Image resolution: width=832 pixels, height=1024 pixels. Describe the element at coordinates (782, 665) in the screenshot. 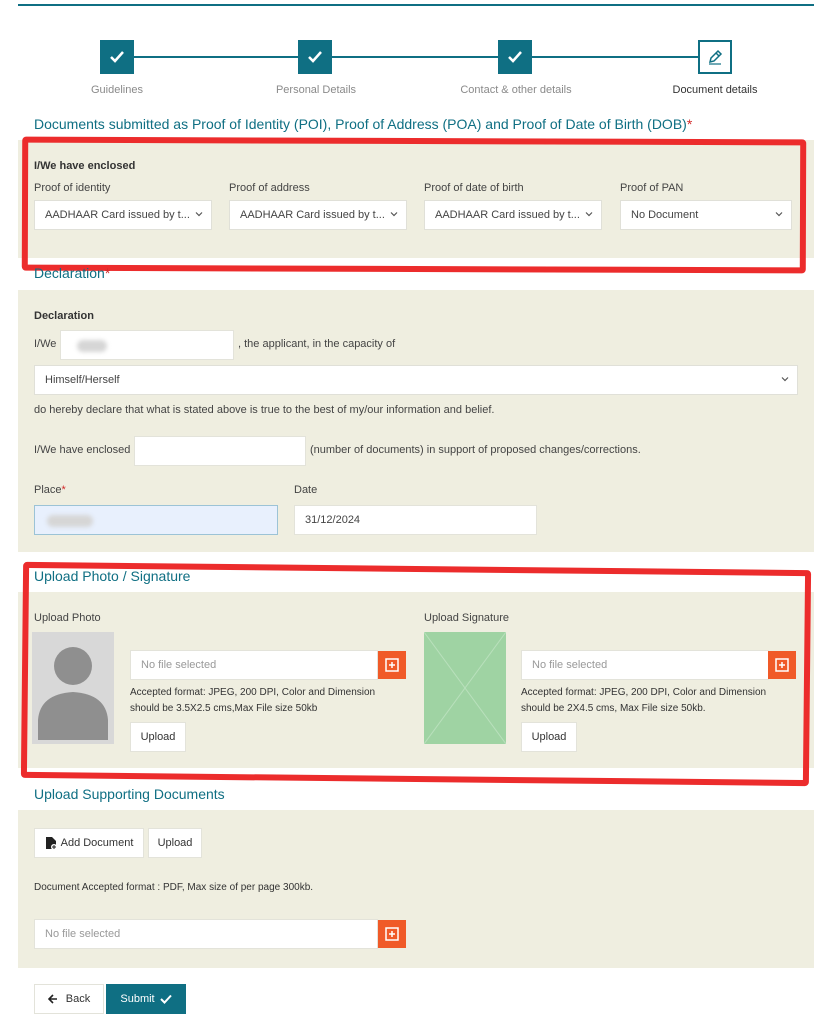

I see `signature-browse-icon` at that location.